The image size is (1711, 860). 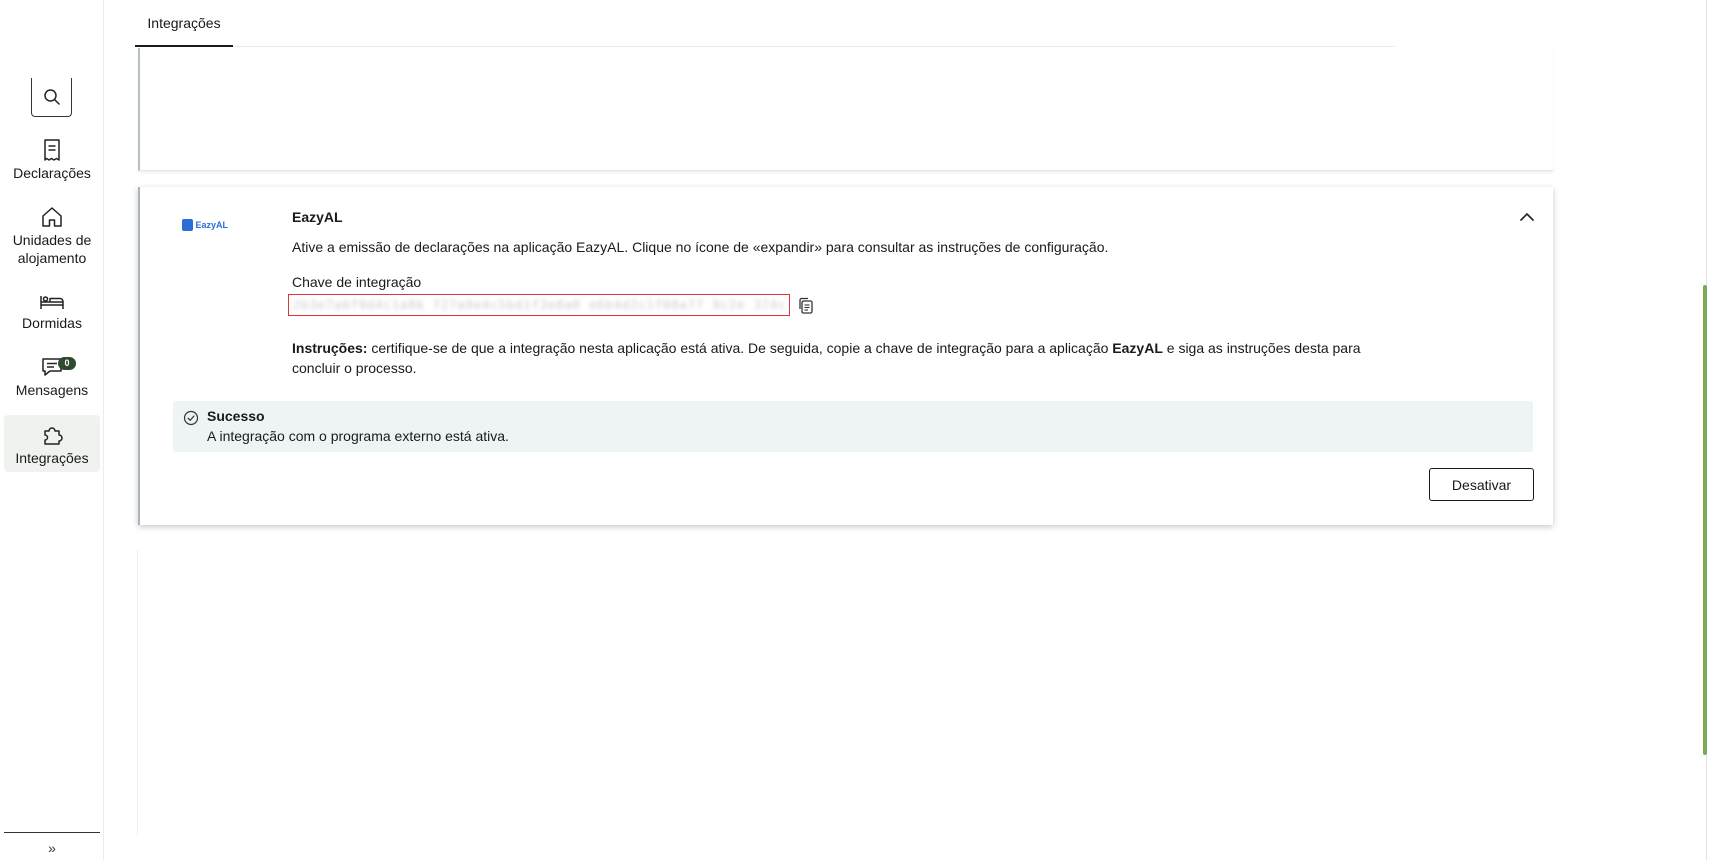 What do you see at coordinates (1705, 520) in the screenshot?
I see `scrollbar-thumb` at bounding box center [1705, 520].